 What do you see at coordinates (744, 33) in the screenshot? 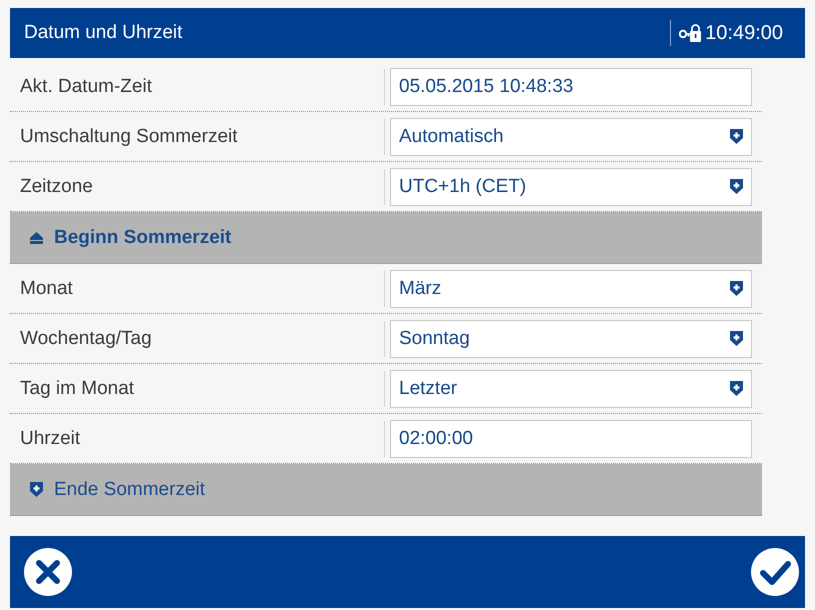
I see `clock-time: 10:49:00` at bounding box center [744, 33].